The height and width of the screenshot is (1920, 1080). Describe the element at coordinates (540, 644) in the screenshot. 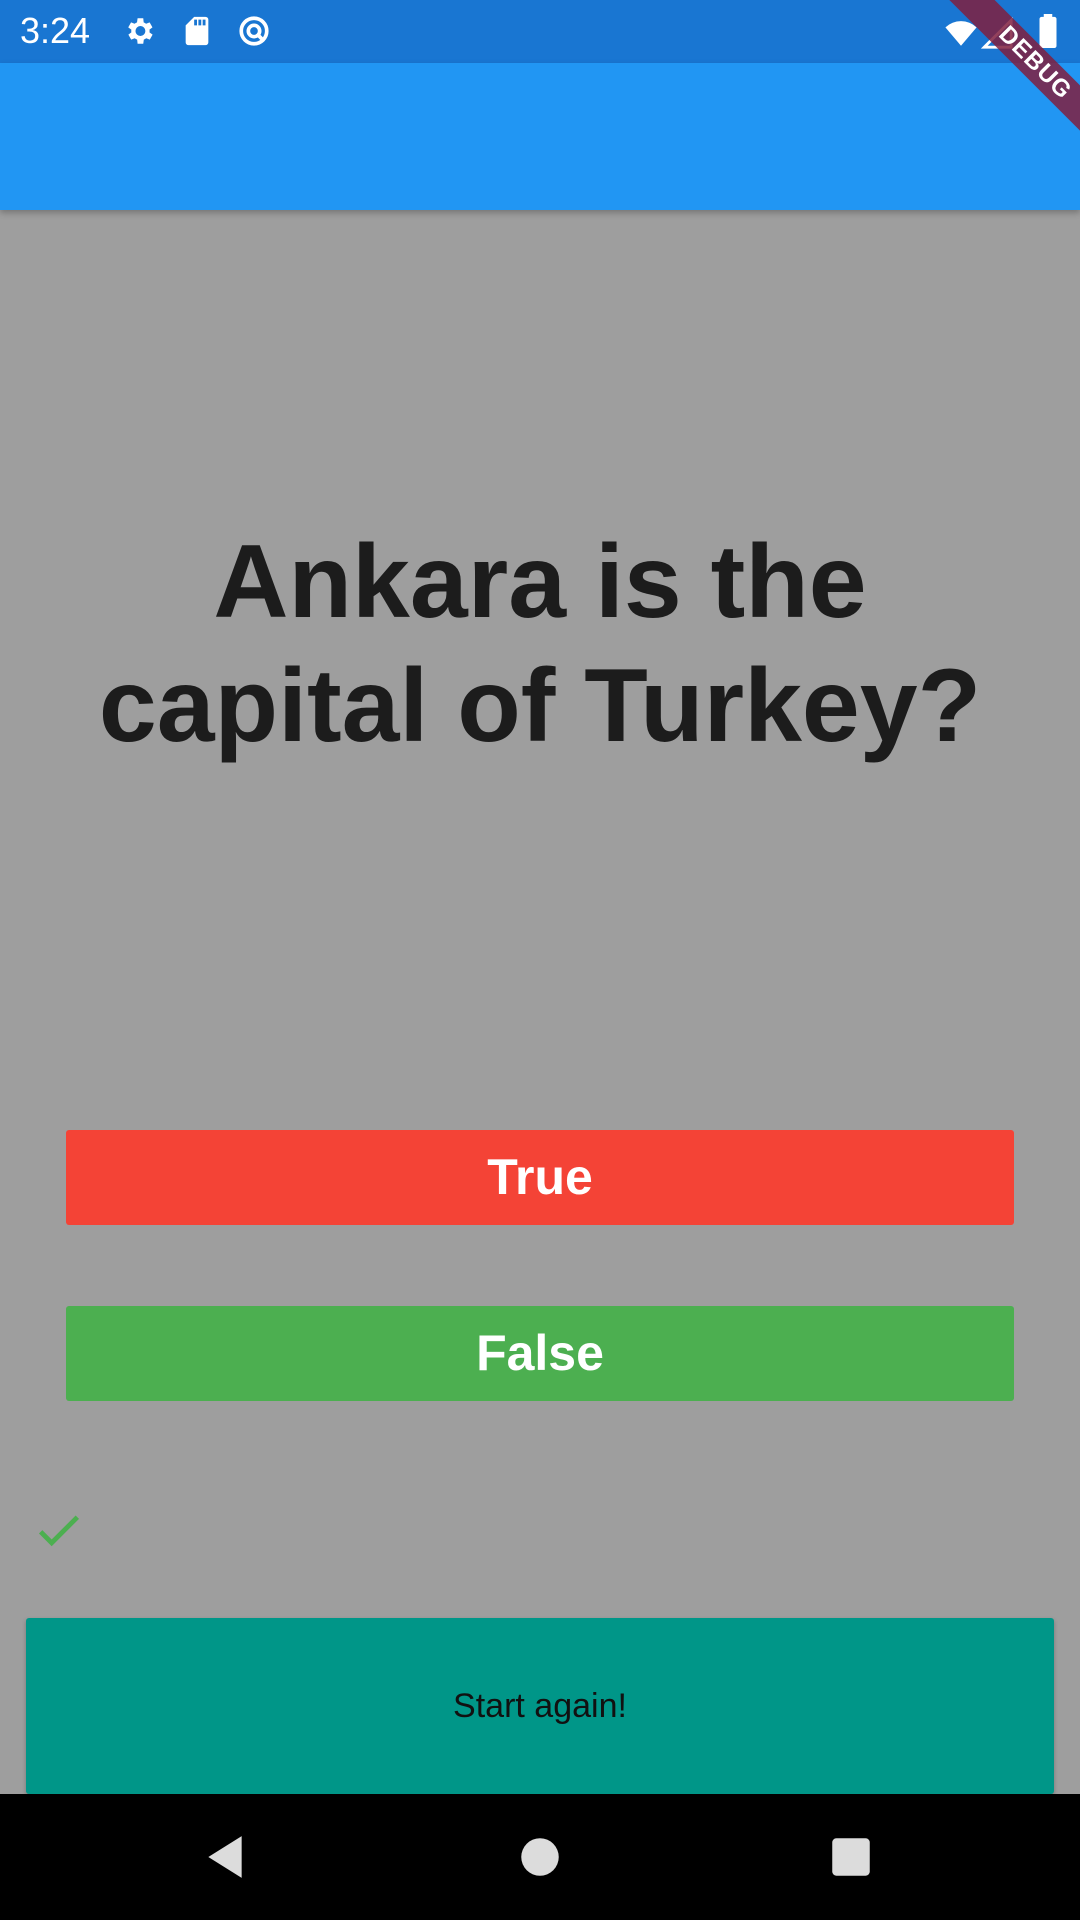

I see `question-text: Ankara is the capital of Turkey?` at that location.